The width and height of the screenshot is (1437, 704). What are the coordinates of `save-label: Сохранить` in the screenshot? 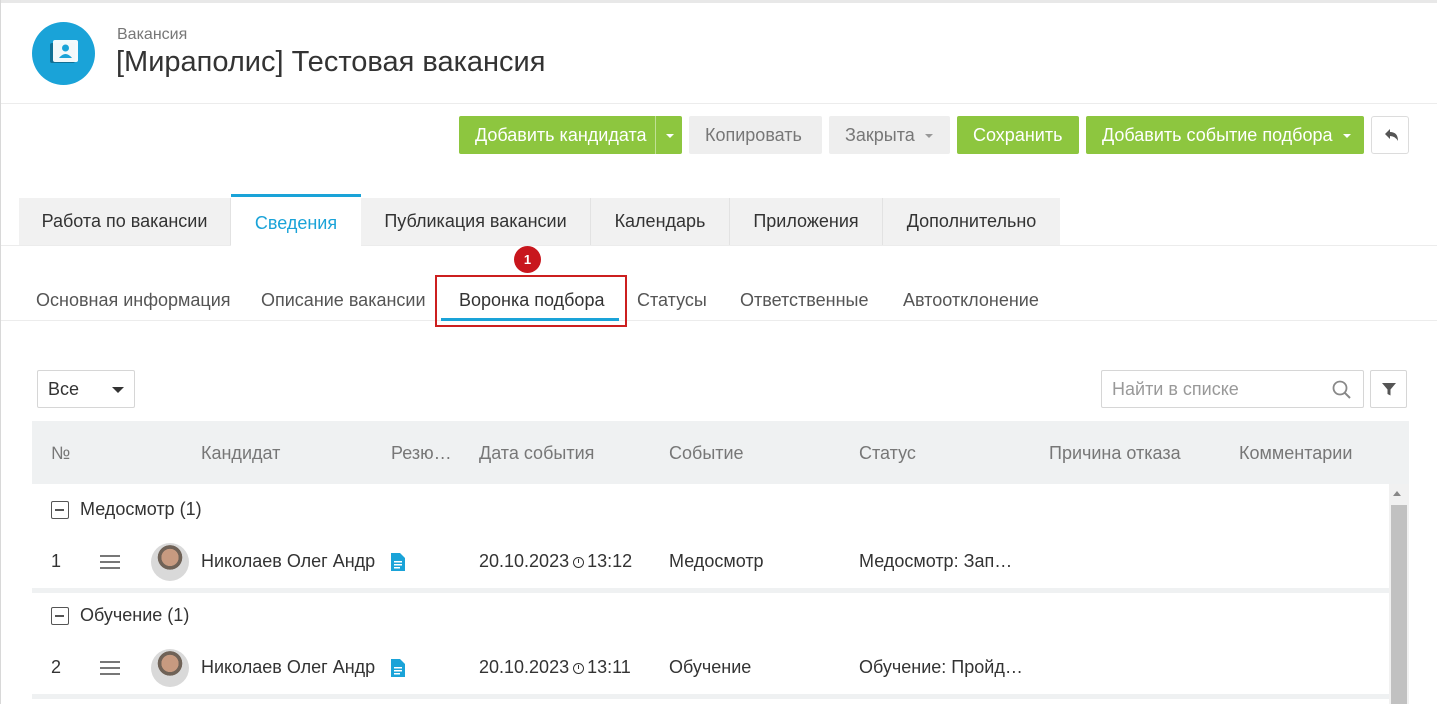 It's located at (1018, 135).